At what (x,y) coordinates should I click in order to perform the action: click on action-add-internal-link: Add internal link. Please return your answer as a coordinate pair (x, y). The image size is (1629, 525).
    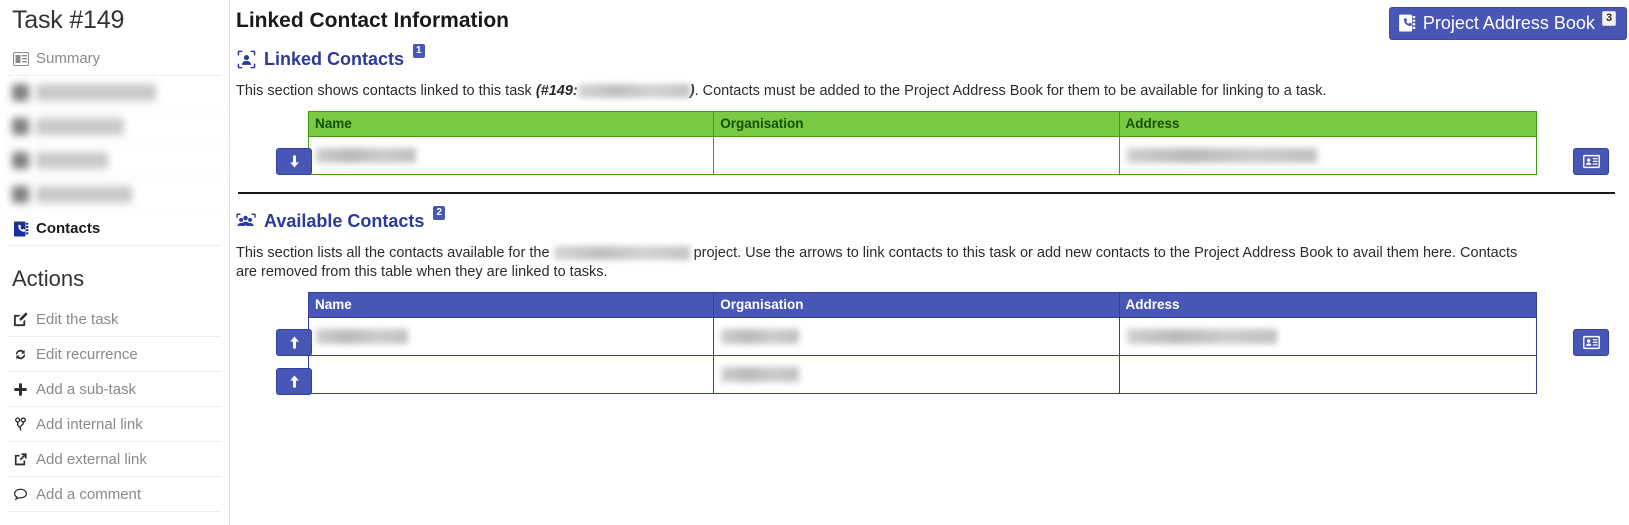
    Looking at the image, I should click on (114, 424).